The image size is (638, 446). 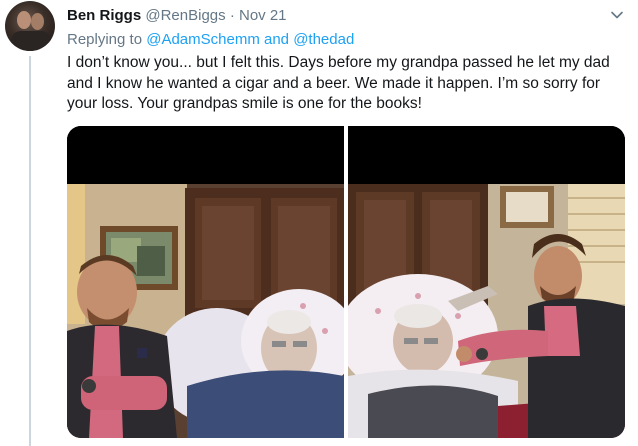 I want to click on author-name: Ben Riggs, so click(x=104, y=15).